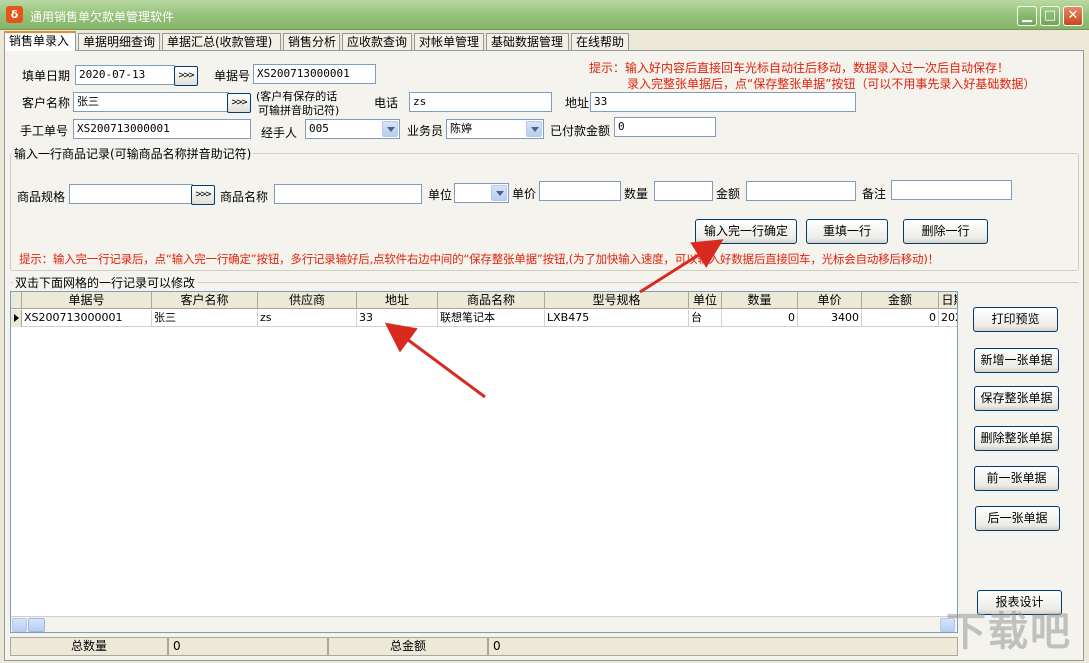  What do you see at coordinates (1016, 438) in the screenshot?
I see `delete-doc-button: 删除整张单据` at bounding box center [1016, 438].